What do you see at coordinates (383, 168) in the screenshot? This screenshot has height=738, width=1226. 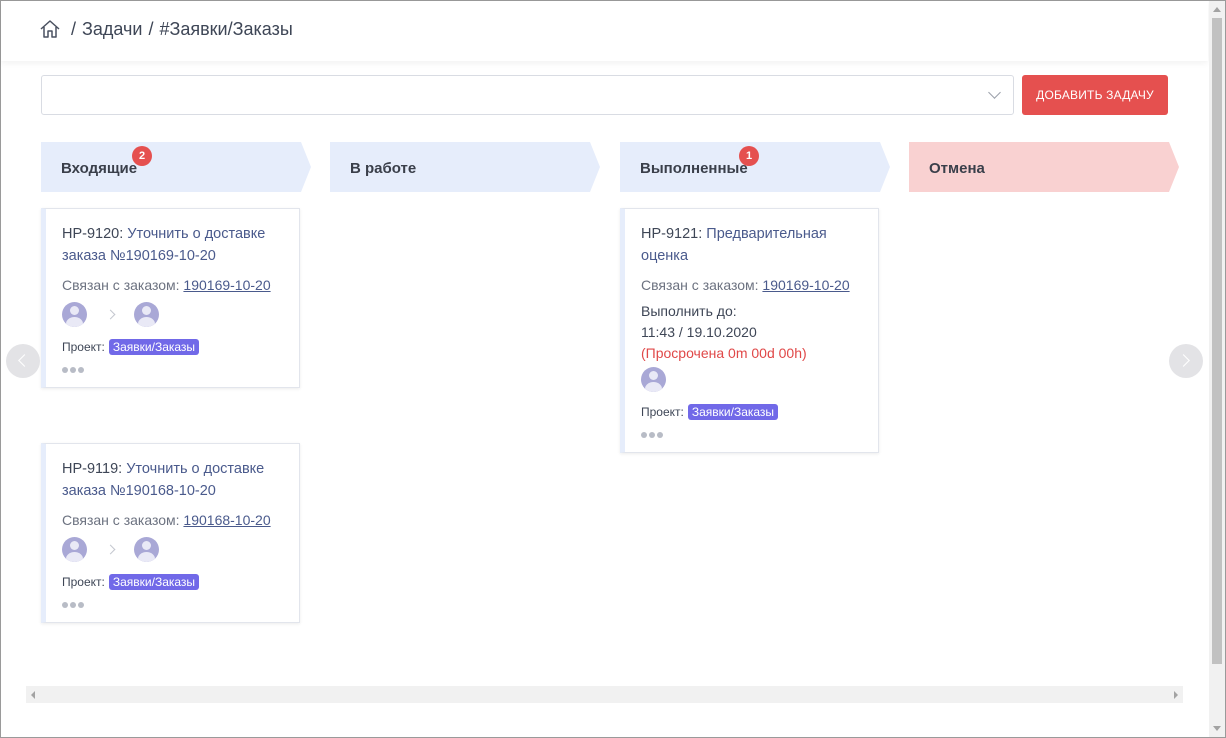 I see `column-title: В работе` at bounding box center [383, 168].